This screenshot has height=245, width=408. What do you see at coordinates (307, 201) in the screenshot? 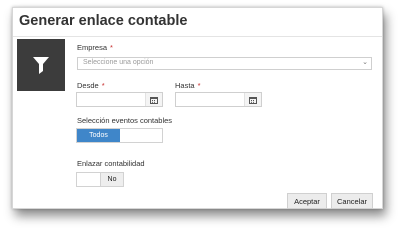
I see `aceptar-button: Aceptar` at bounding box center [307, 201].